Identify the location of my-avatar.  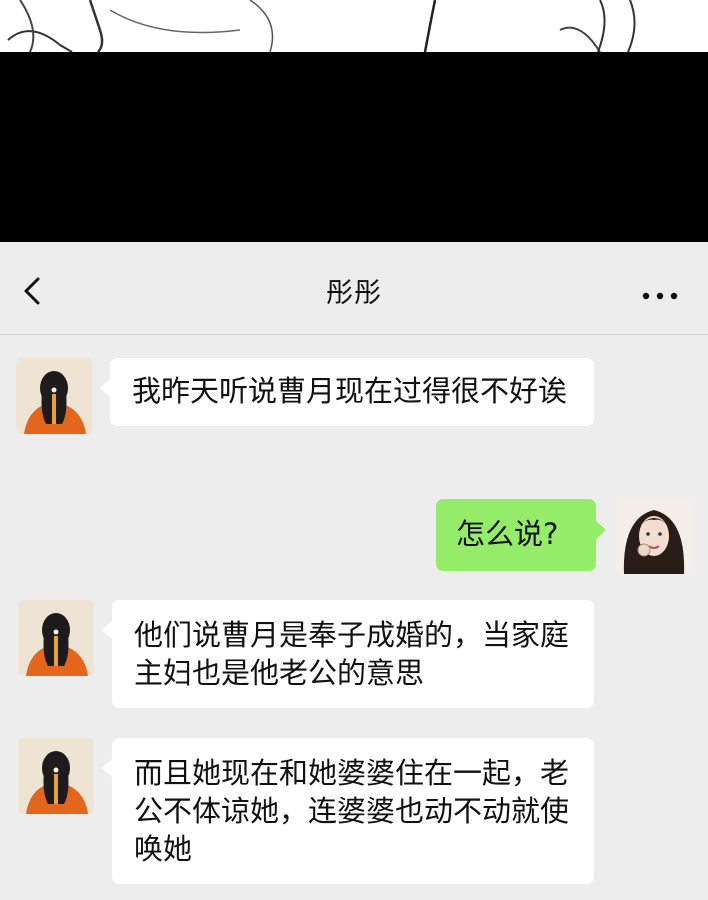
(654, 536).